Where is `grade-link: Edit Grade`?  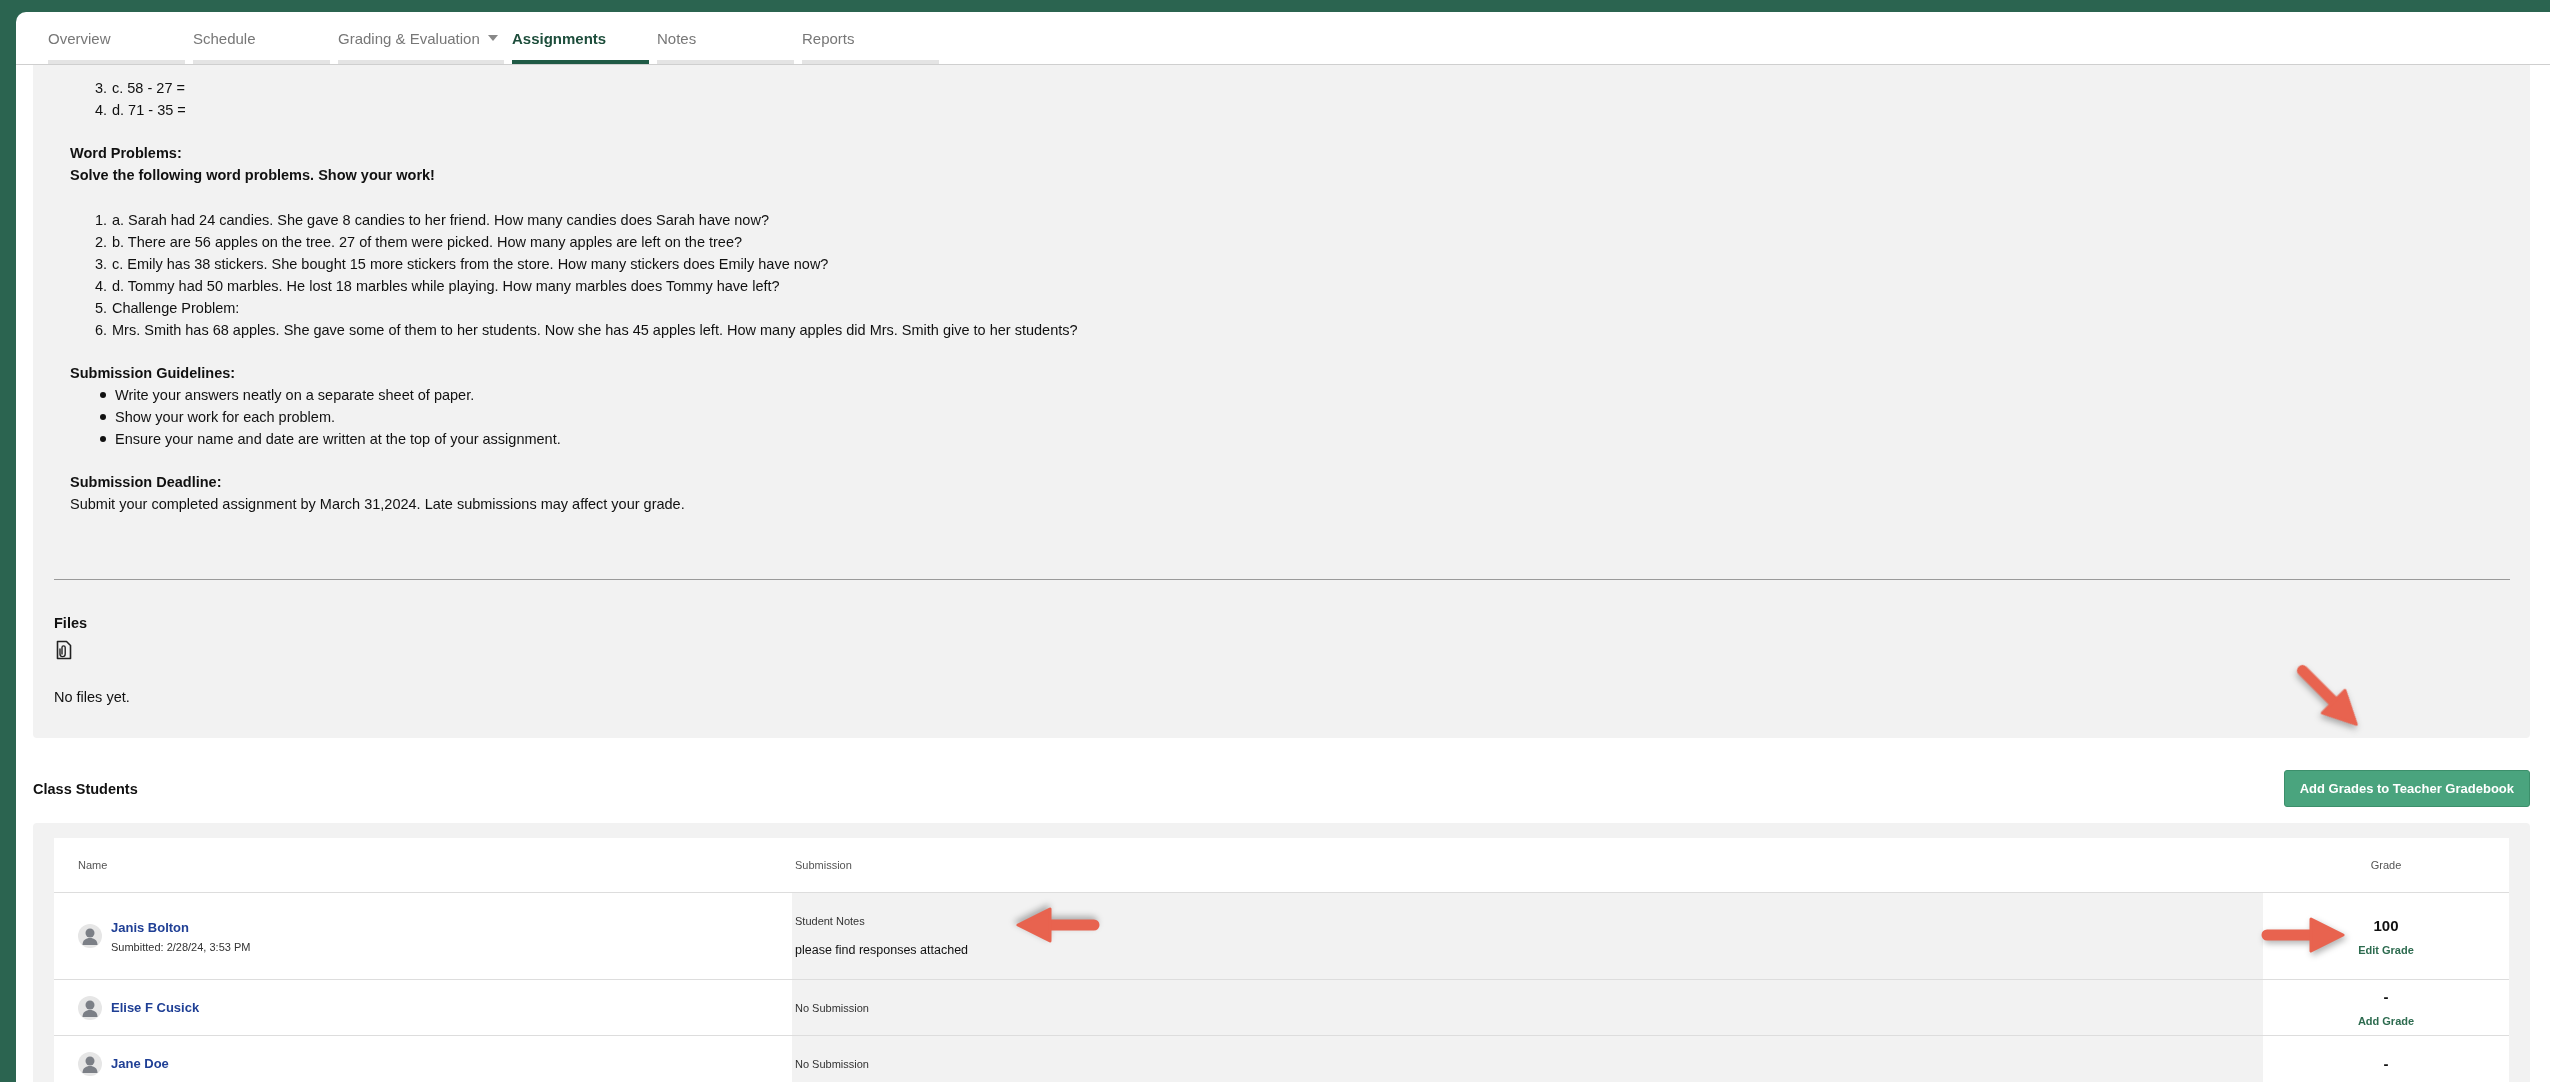 grade-link: Edit Grade is located at coordinates (2386, 949).